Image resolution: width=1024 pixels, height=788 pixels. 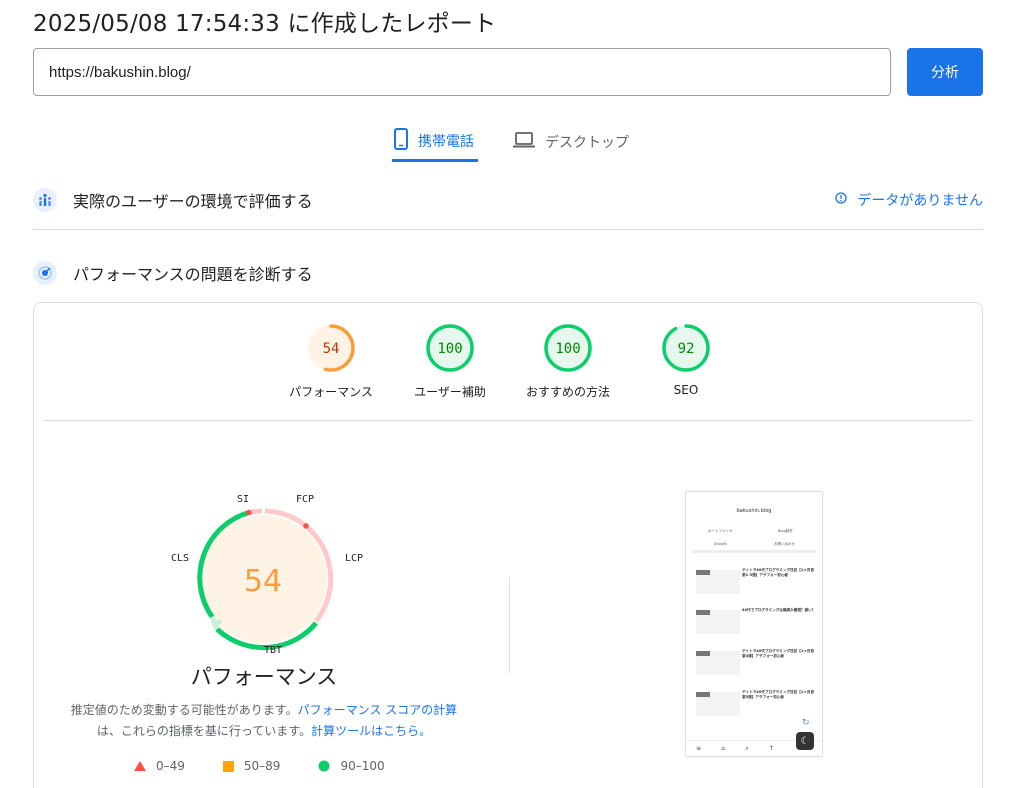 I want to click on metric-dot-fcp, so click(x=306, y=526).